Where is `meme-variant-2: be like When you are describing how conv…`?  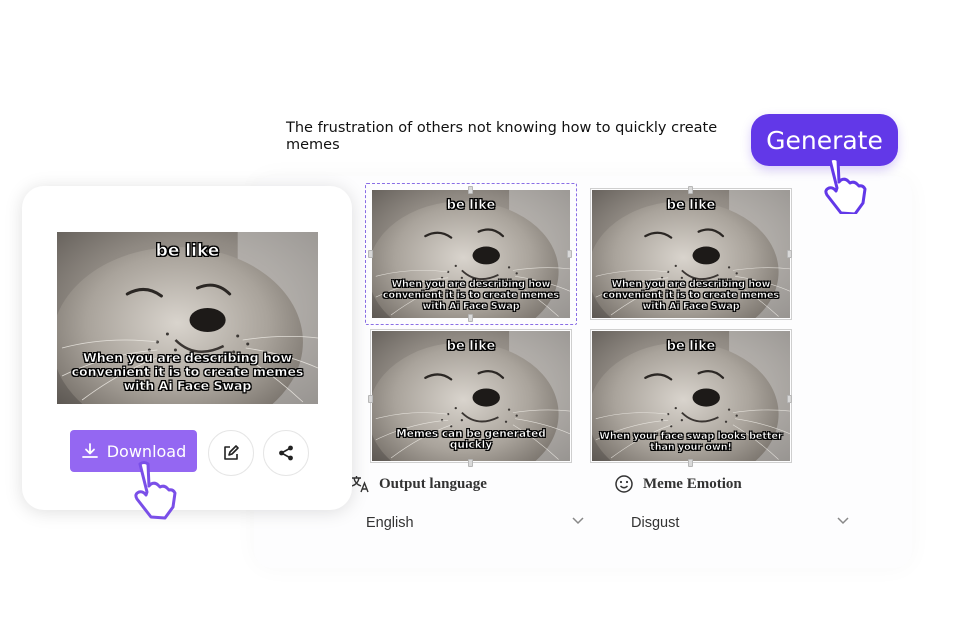 meme-variant-2: be like When you are describing how conv… is located at coordinates (691, 254).